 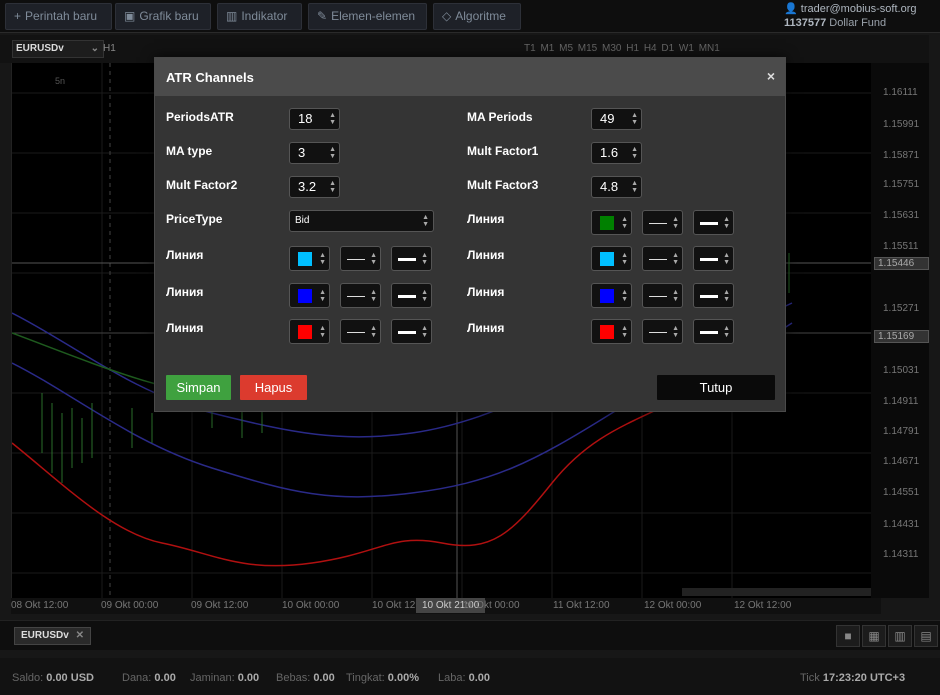 I want to click on price-tick-label: 1.15169, so click(x=901, y=336).